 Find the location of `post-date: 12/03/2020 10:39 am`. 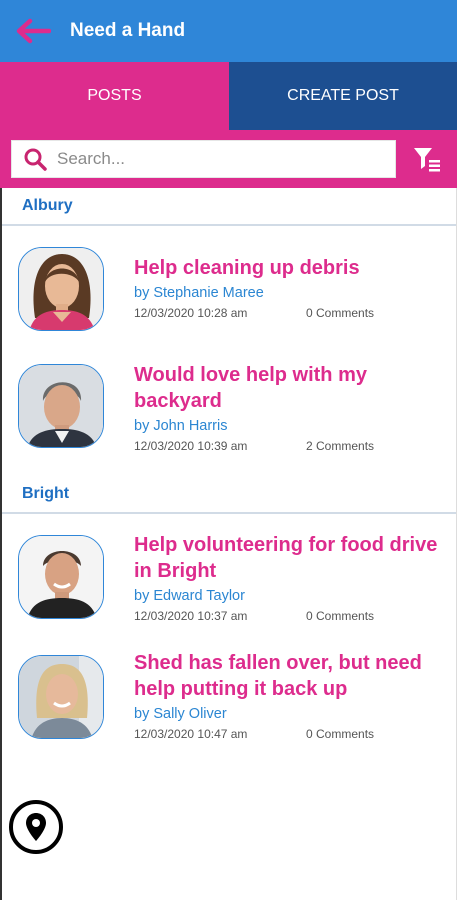

post-date: 12/03/2020 10:39 am is located at coordinates (191, 446).